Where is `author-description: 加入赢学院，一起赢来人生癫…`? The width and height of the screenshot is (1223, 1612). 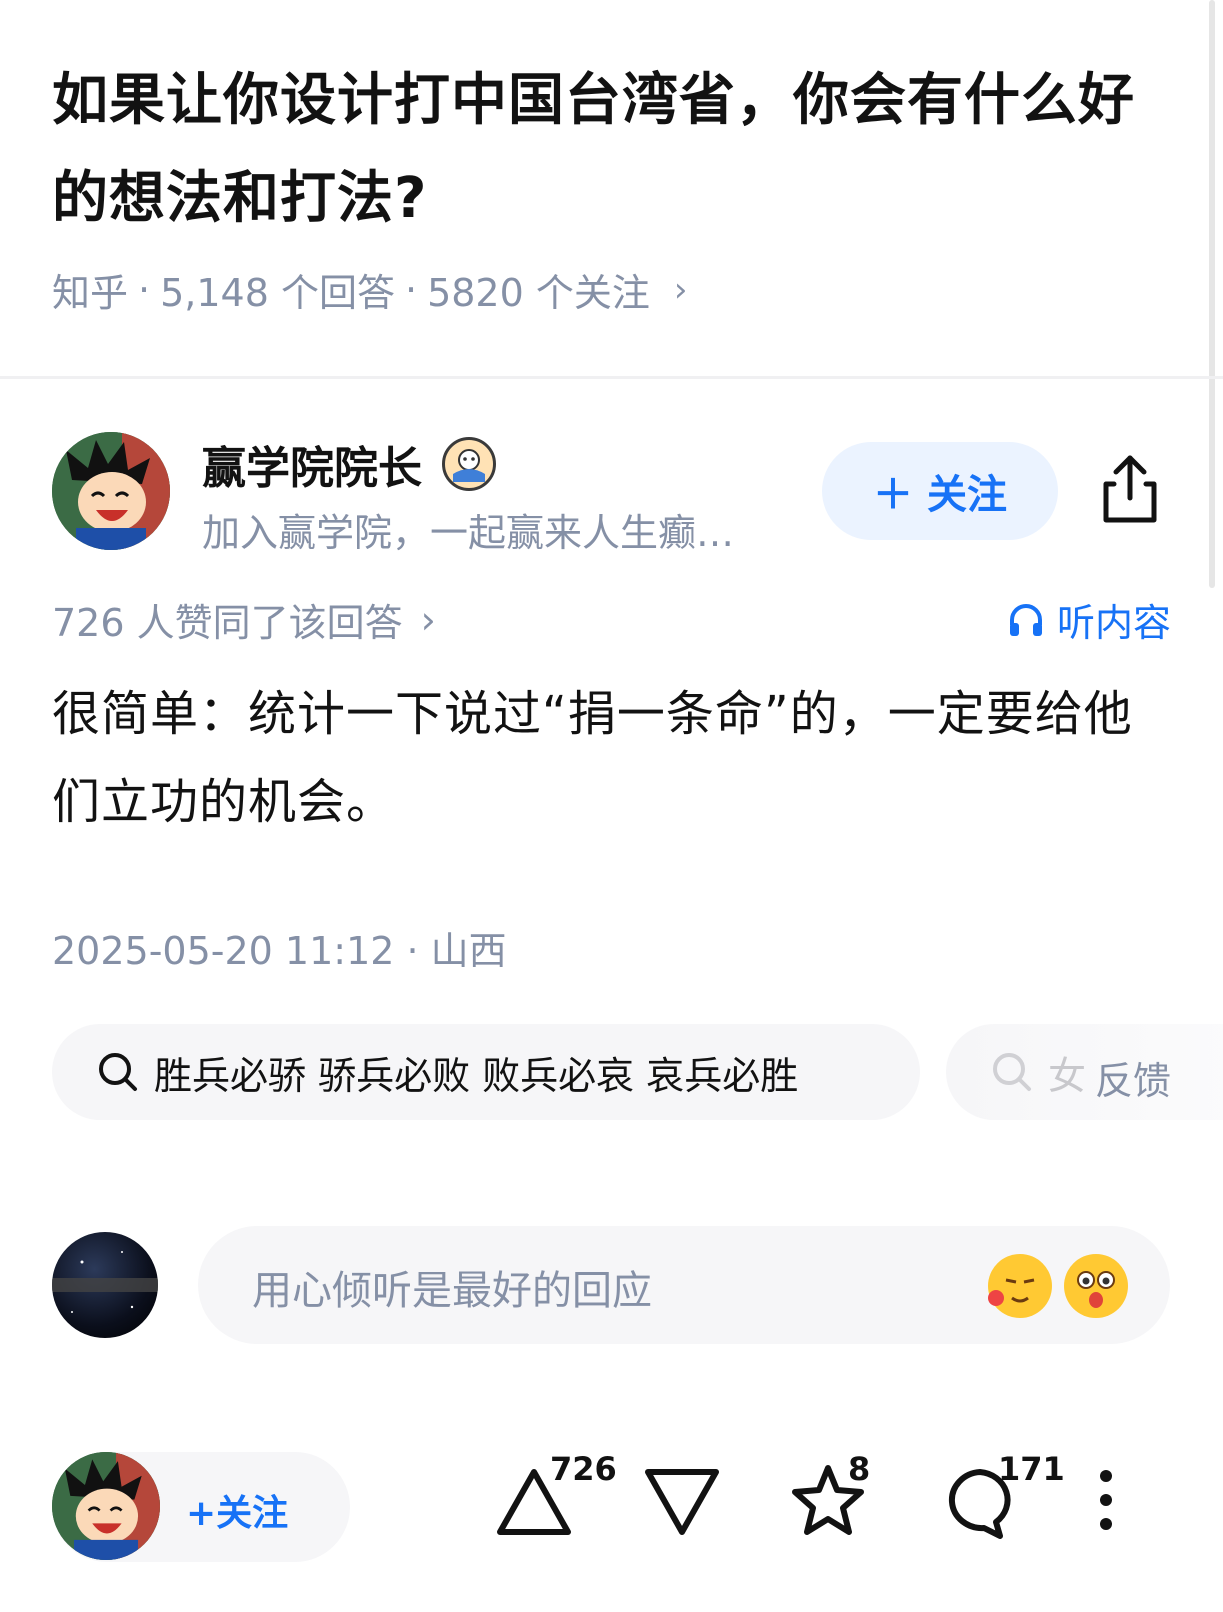 author-description: 加入赢学院，一起赢来人生癫… is located at coordinates (468, 533).